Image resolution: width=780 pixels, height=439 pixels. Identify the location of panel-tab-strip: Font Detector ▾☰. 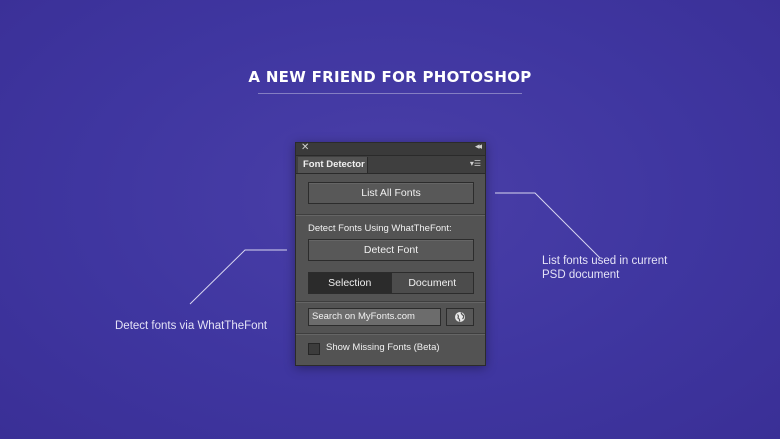
(390, 165).